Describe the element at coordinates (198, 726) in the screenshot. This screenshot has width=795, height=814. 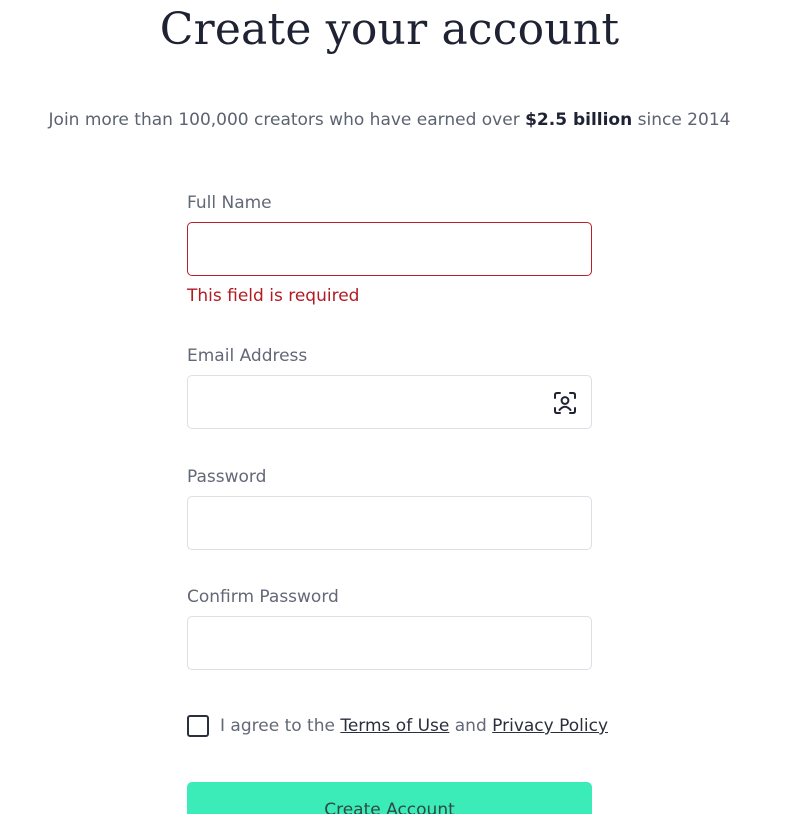
I see `agree-checkbox` at that location.